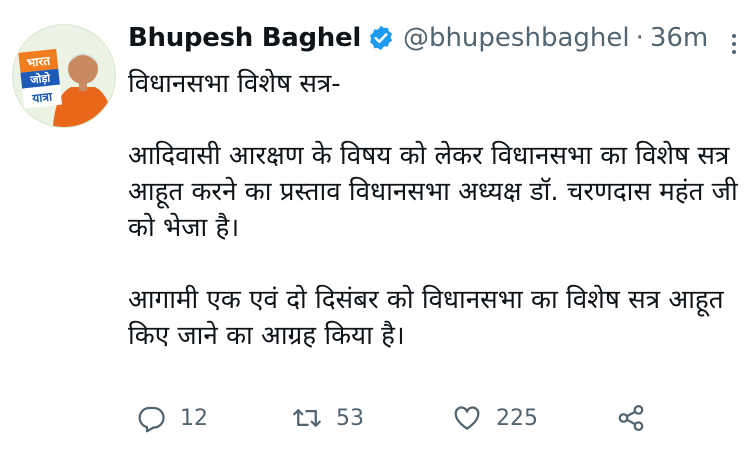  I want to click on reply-count: 12, so click(194, 418).